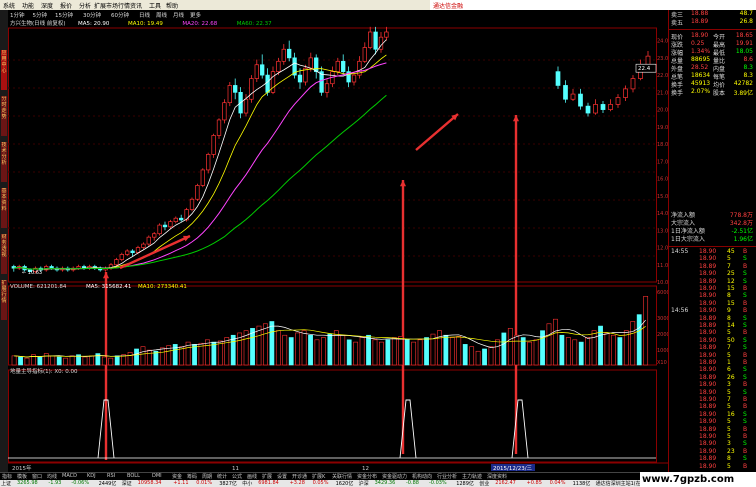 The width and height of the screenshot is (756, 487). What do you see at coordinates (66, 5) in the screenshot?
I see `menu-item-3: 报价` at bounding box center [66, 5].